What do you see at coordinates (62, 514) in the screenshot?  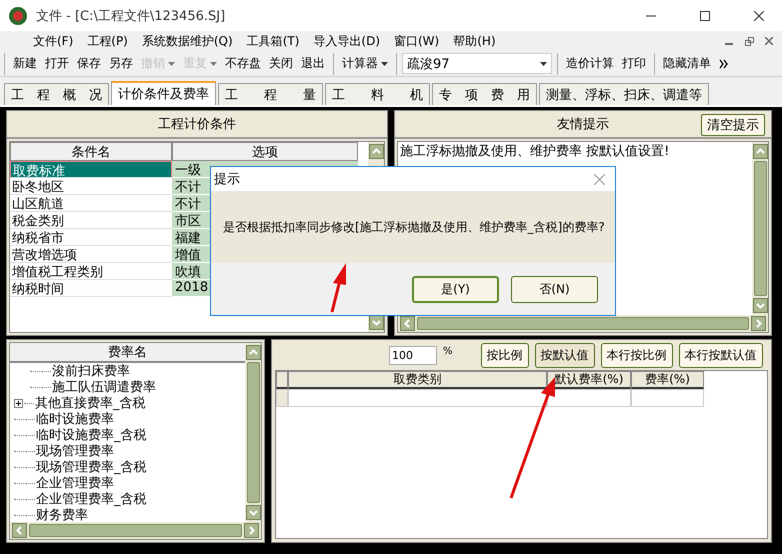 I see `tree-item: 财务费率` at bounding box center [62, 514].